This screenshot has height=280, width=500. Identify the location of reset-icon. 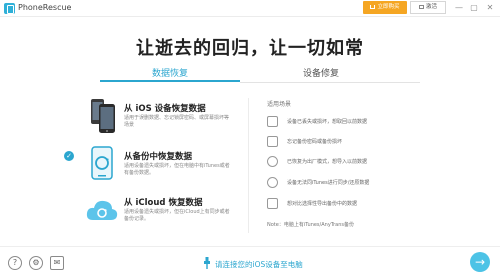
(272, 161).